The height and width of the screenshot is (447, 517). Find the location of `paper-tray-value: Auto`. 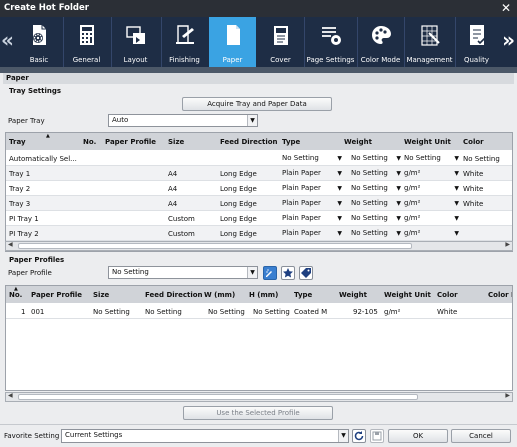

paper-tray-value: Auto is located at coordinates (120, 120).